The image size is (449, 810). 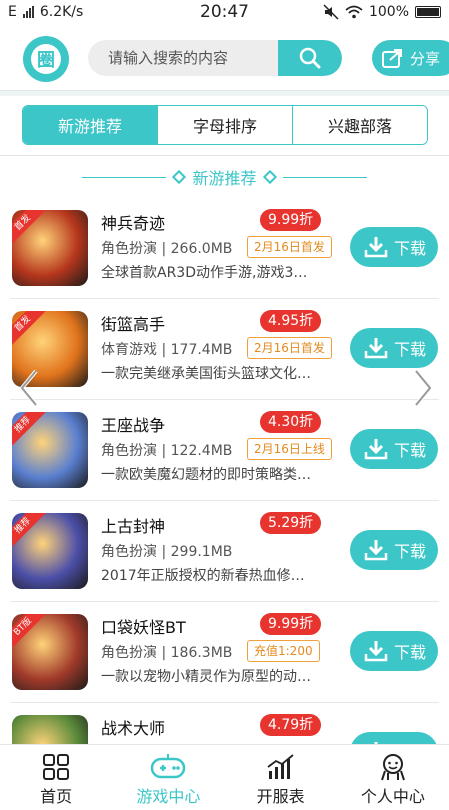 I want to click on tab-interest-tribe: 兴趣部落, so click(x=360, y=125).